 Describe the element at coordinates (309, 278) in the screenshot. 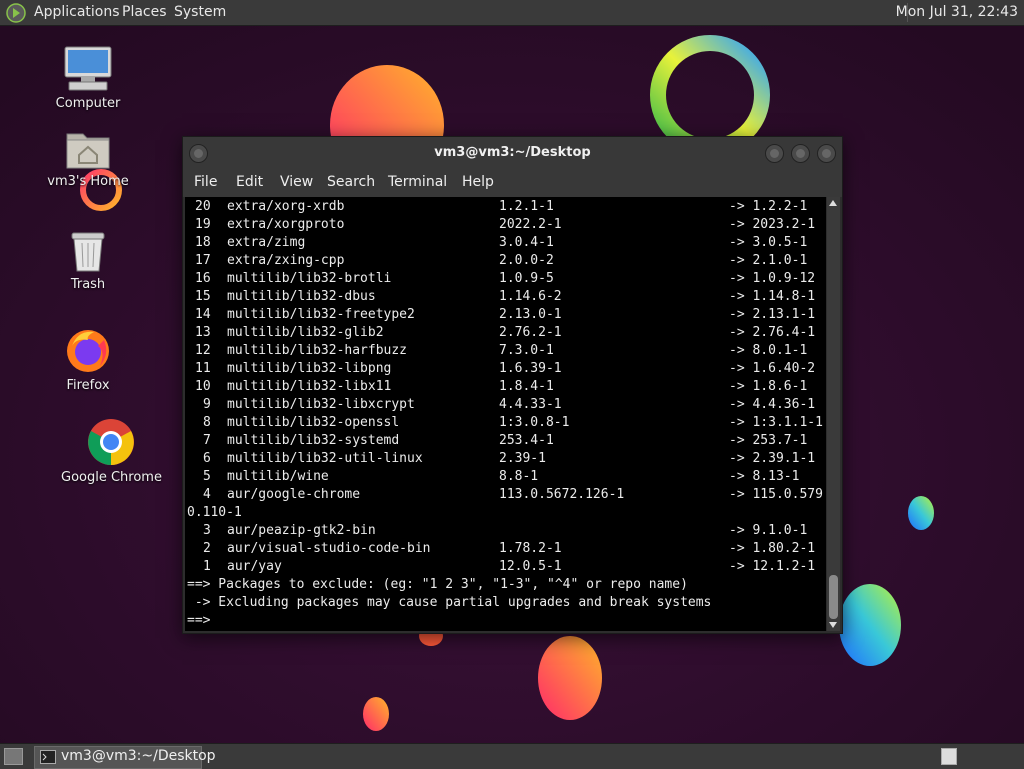

I see `package-name: multilib/lib32-brotli` at that location.